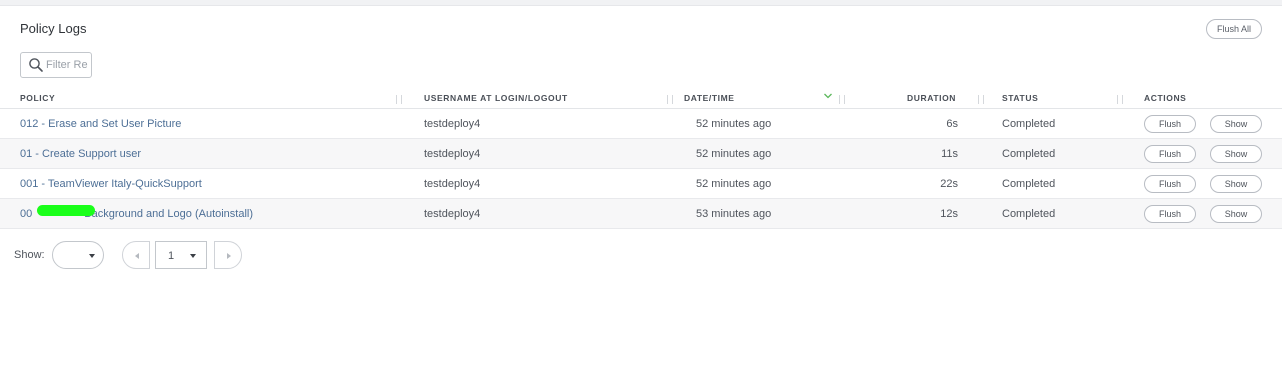  Describe the element at coordinates (496, 98) in the screenshot. I see `column-header-username: USERNAME AT LOGIN/LOGOUT` at that location.